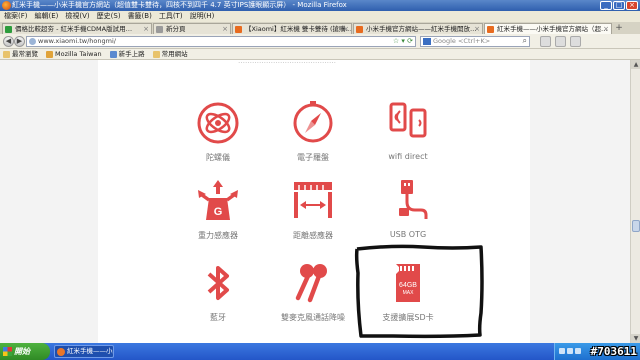 This screenshot has width=640, height=360. I want to click on tab-new: 新分頁 ×, so click(192, 28).